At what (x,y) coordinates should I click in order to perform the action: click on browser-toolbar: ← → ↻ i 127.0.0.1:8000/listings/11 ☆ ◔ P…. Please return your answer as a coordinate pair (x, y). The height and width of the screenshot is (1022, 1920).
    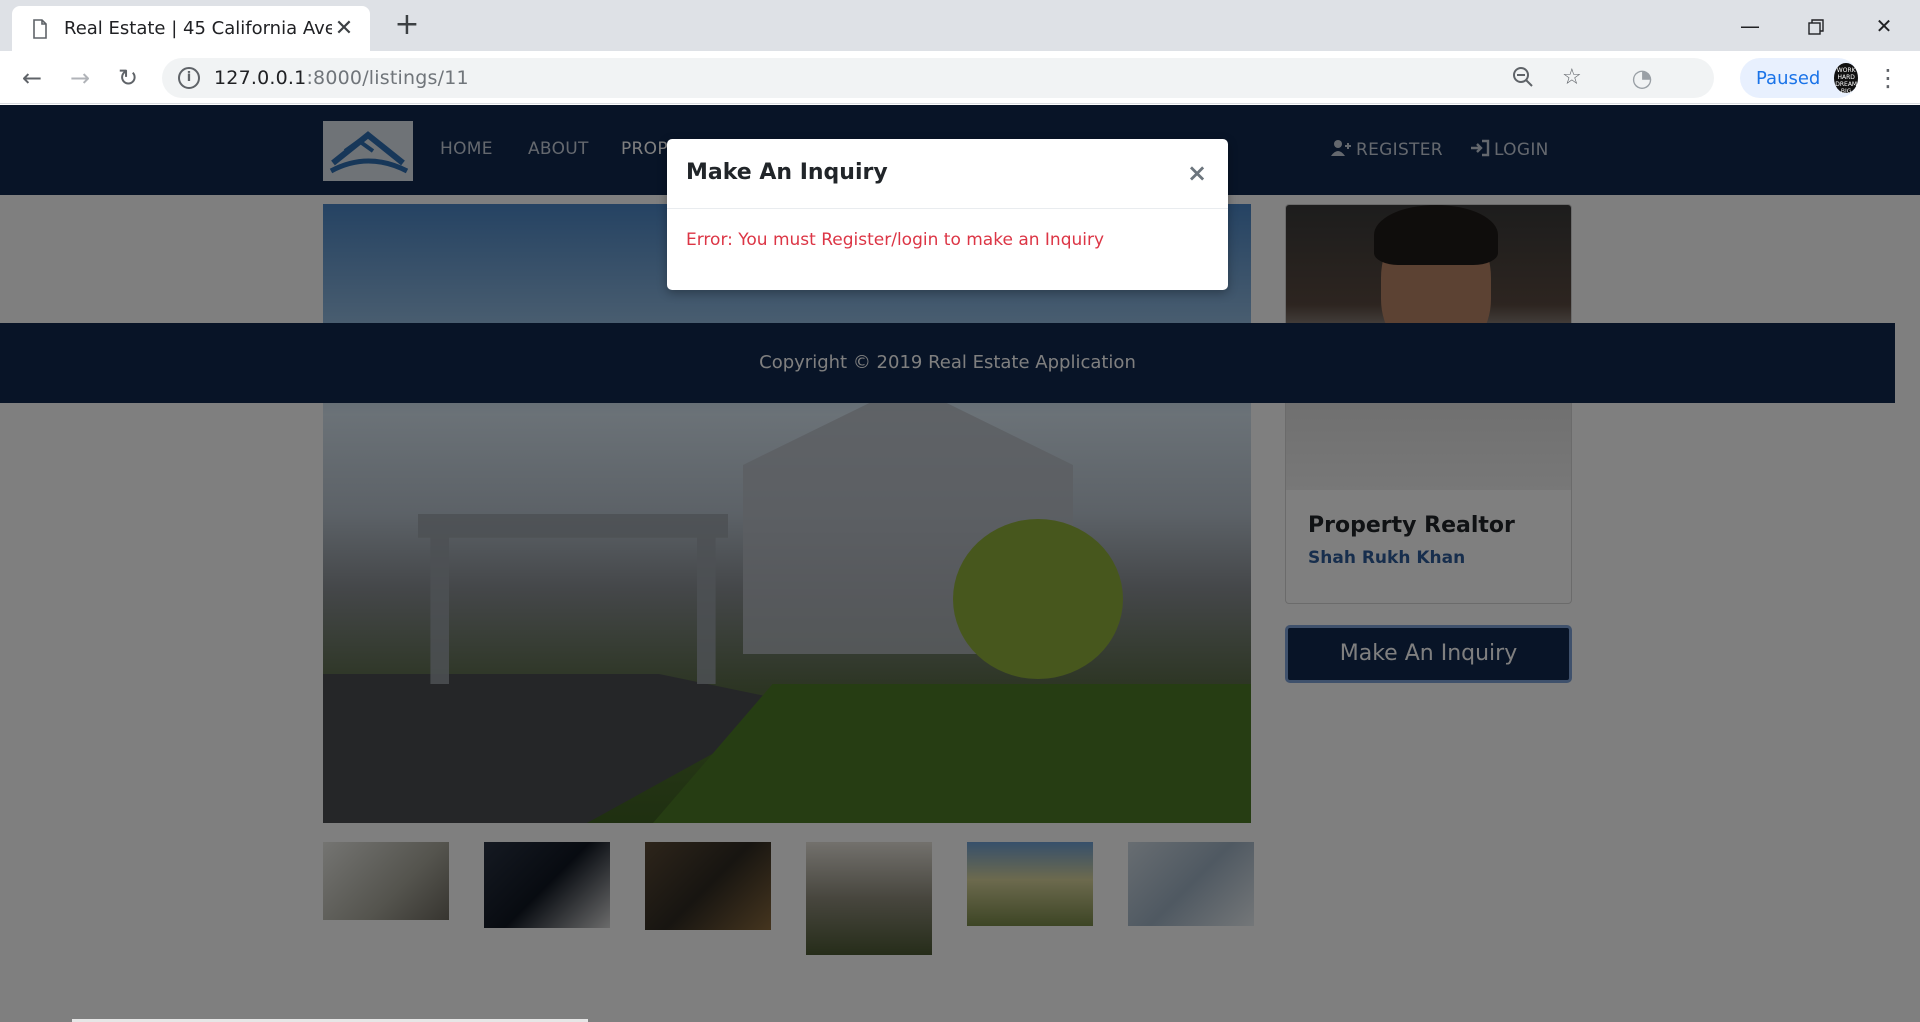
    Looking at the image, I should click on (960, 77).